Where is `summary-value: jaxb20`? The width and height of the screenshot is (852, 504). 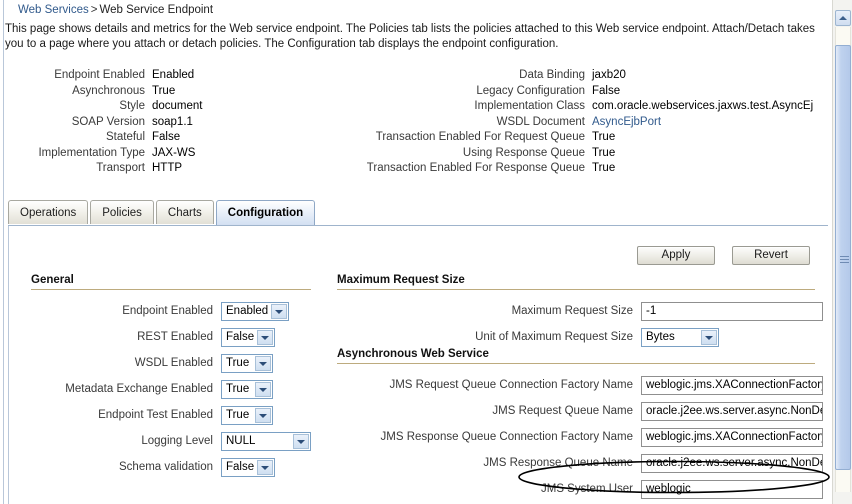 summary-value: jaxb20 is located at coordinates (609, 75).